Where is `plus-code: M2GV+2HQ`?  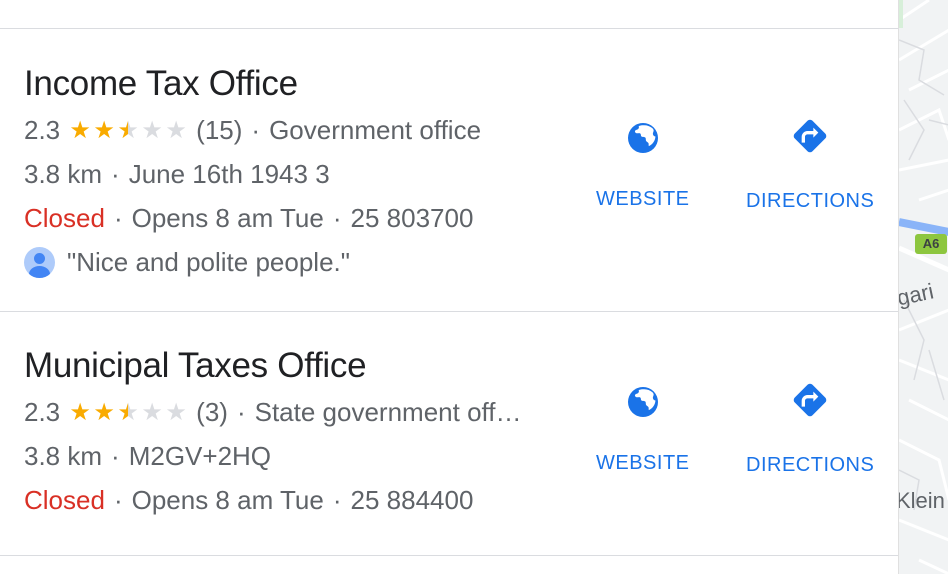
plus-code: M2GV+2HQ is located at coordinates (200, 456).